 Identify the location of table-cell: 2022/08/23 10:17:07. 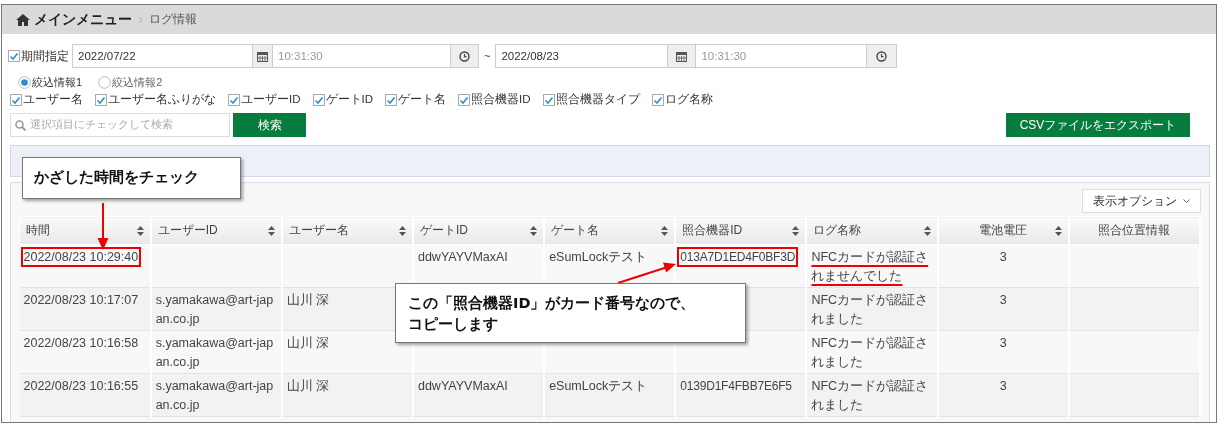
(81, 300).